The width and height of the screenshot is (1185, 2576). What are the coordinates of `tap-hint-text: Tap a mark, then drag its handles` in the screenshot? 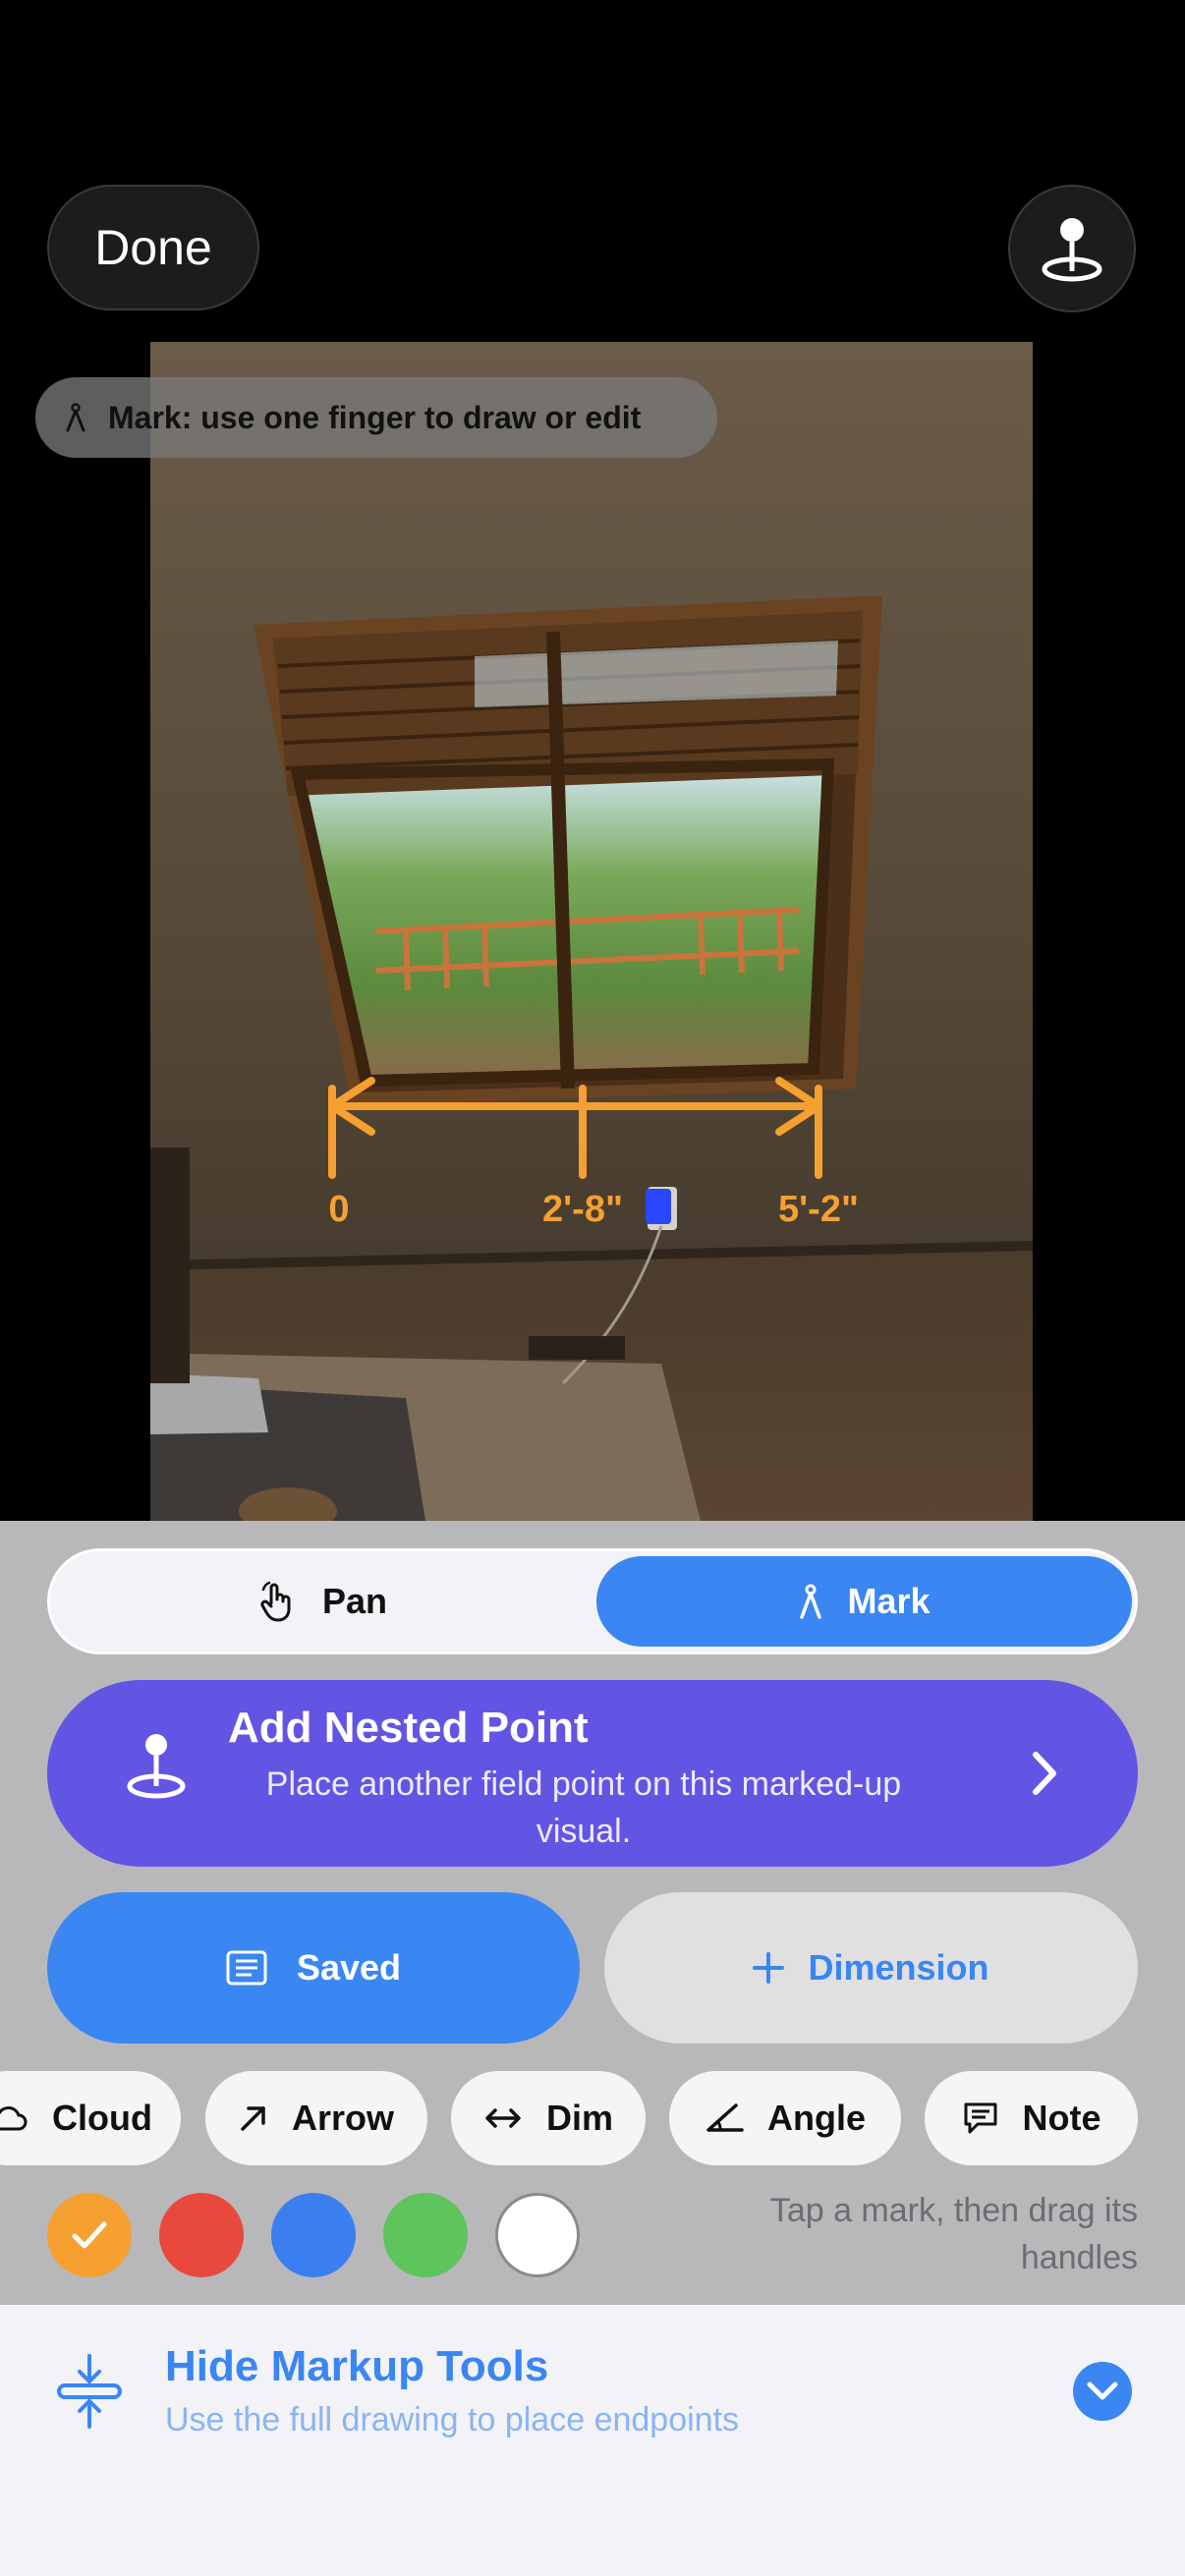 It's located at (954, 2234).